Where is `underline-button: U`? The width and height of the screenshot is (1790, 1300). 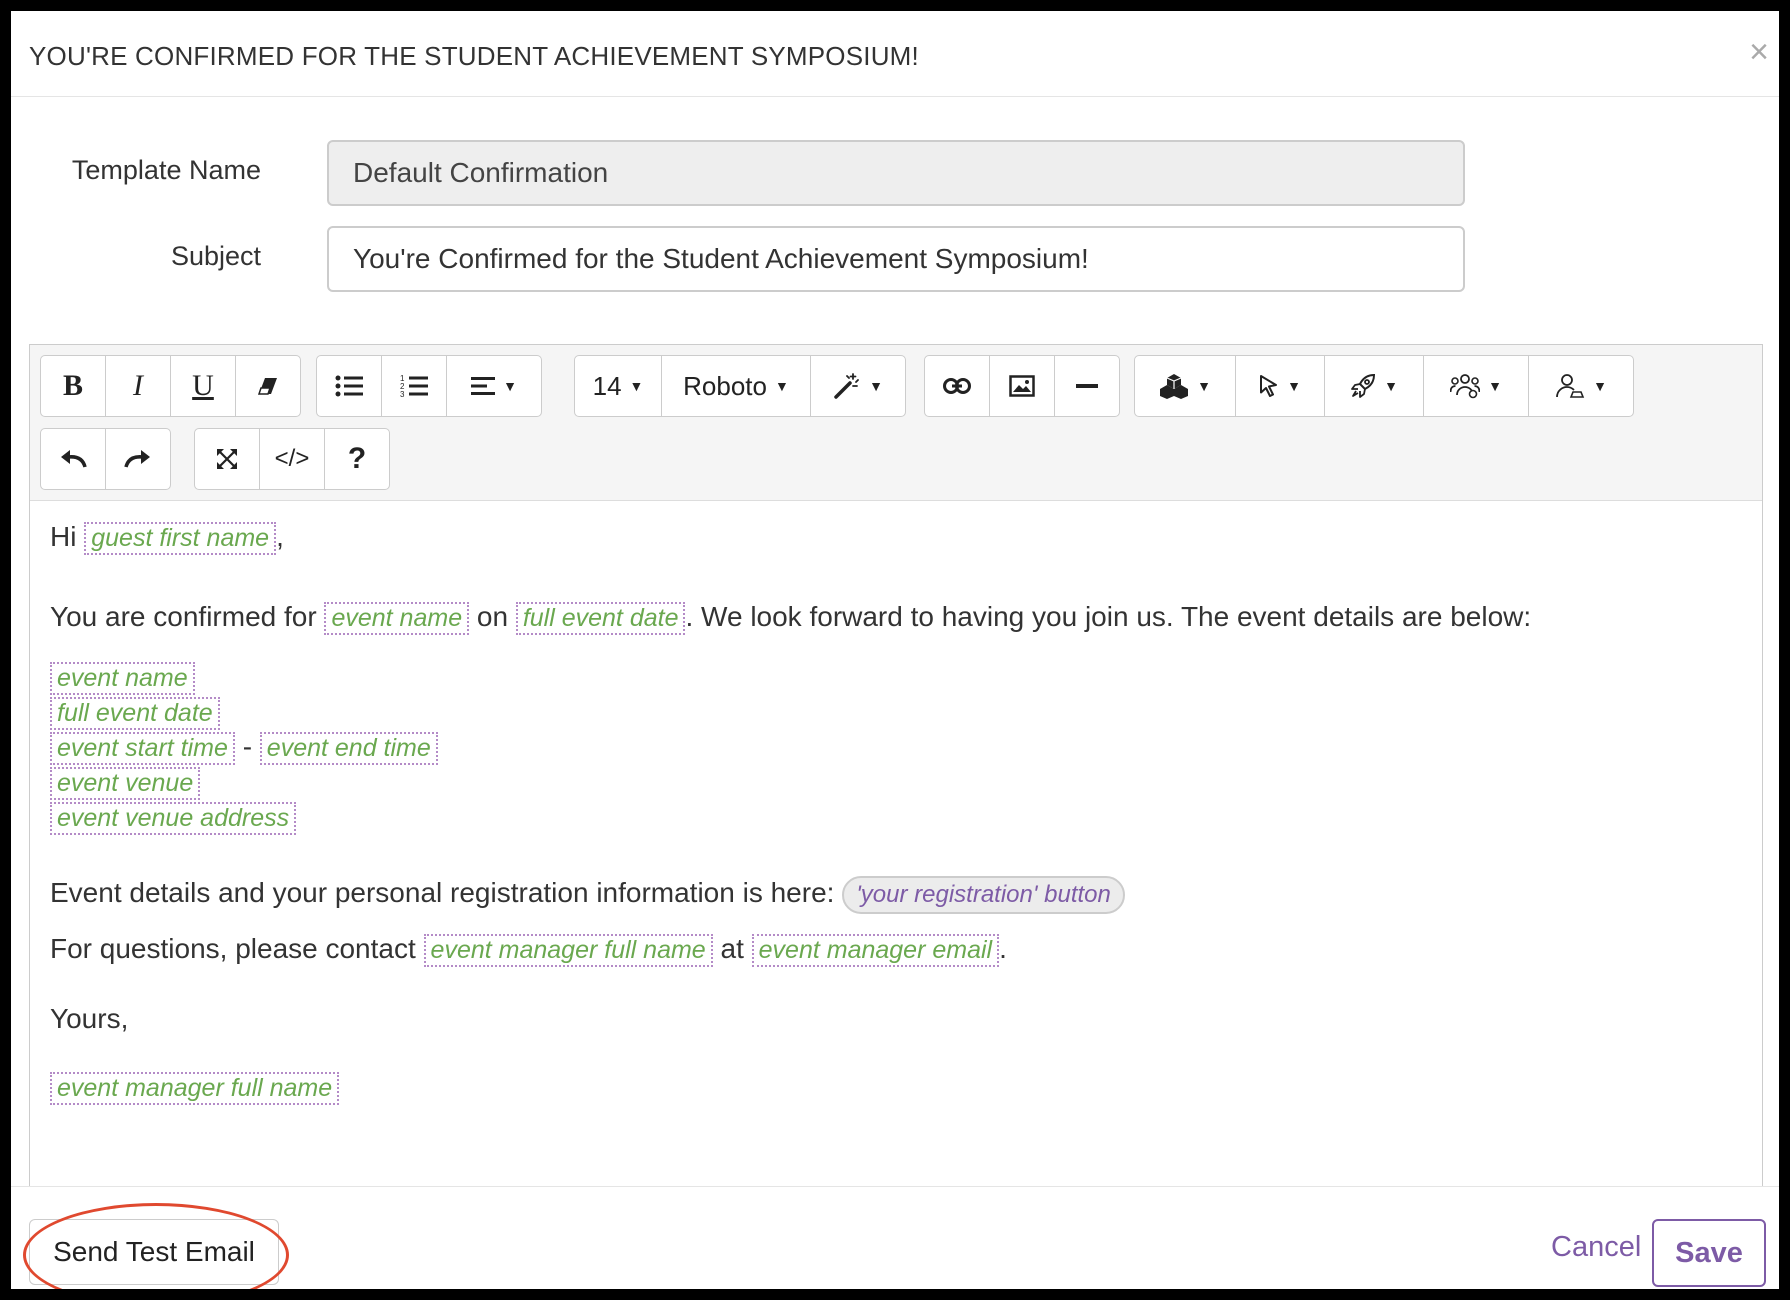 underline-button: U is located at coordinates (203, 386).